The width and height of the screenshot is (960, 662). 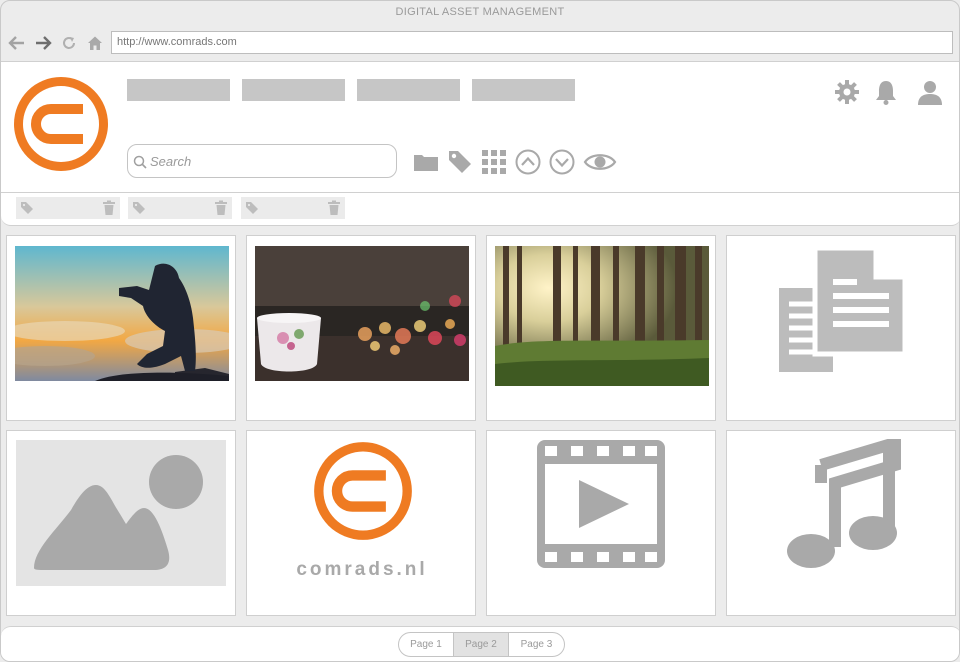 I want to click on sort-ascending-icon, so click(x=528, y=162).